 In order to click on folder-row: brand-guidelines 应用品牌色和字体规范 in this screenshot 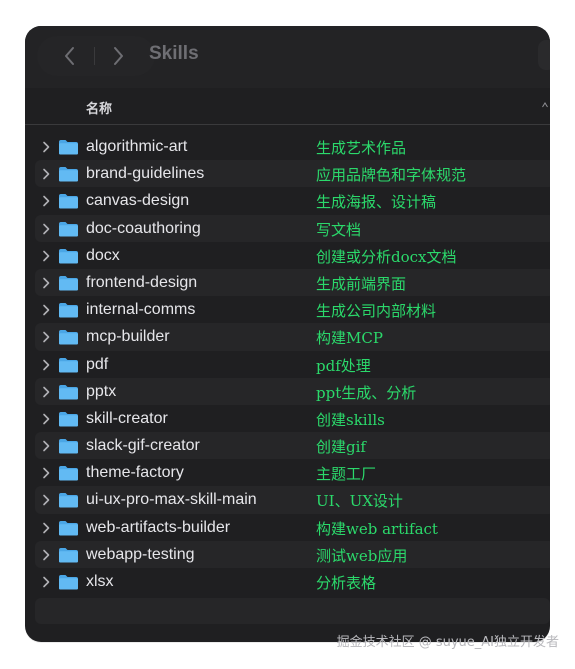, I will do `click(292, 174)`.